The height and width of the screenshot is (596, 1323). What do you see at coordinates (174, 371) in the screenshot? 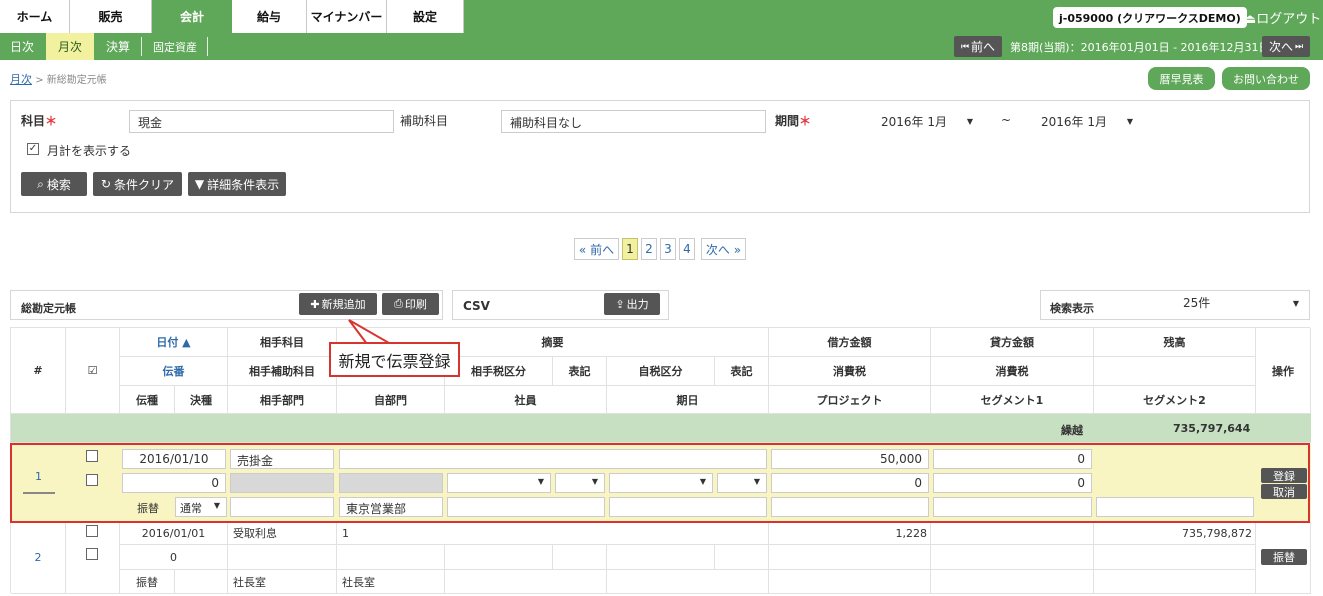
I see `col-voucher: 伝番` at bounding box center [174, 371].